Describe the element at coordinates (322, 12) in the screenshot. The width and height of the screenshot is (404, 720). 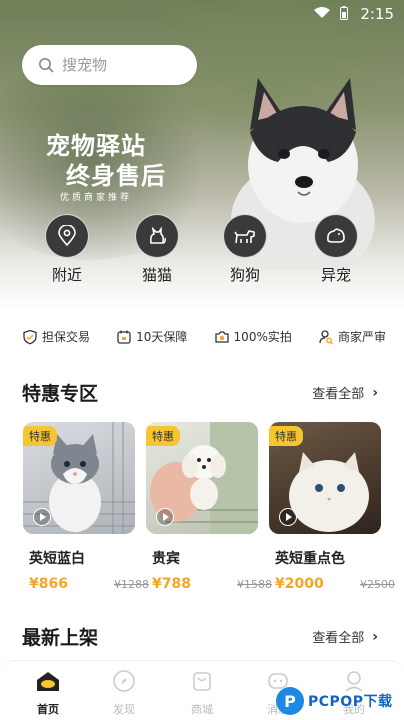
I see `wifi-icon` at that location.